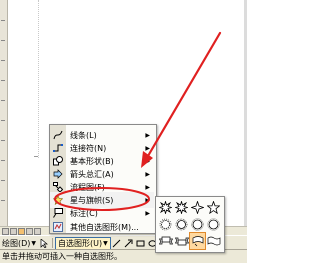 The width and height of the screenshot is (320, 263). Describe the element at coordinates (213, 241) in the screenshot. I see `wave-icon` at that location.